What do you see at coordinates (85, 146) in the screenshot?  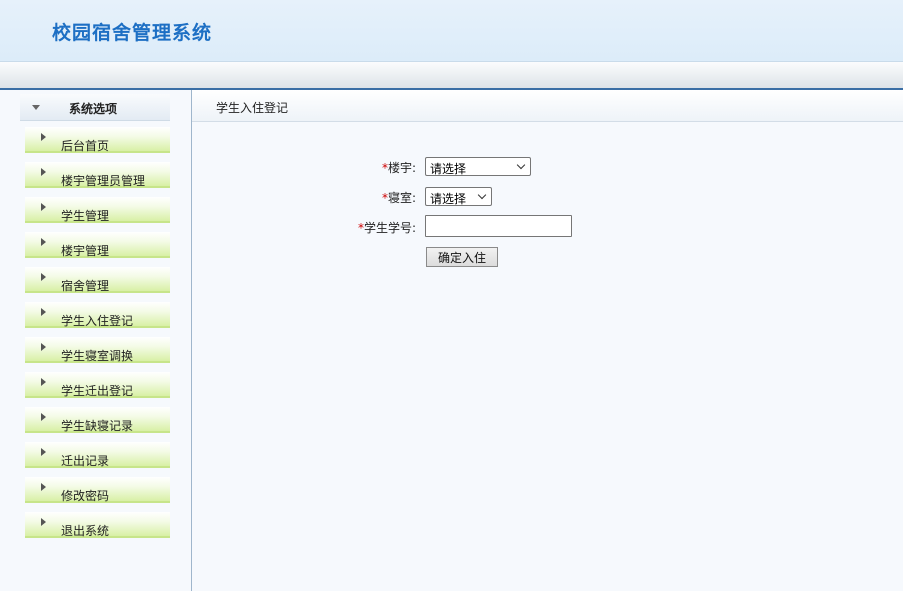 I see `sidebar-item-label: 后台首页` at bounding box center [85, 146].